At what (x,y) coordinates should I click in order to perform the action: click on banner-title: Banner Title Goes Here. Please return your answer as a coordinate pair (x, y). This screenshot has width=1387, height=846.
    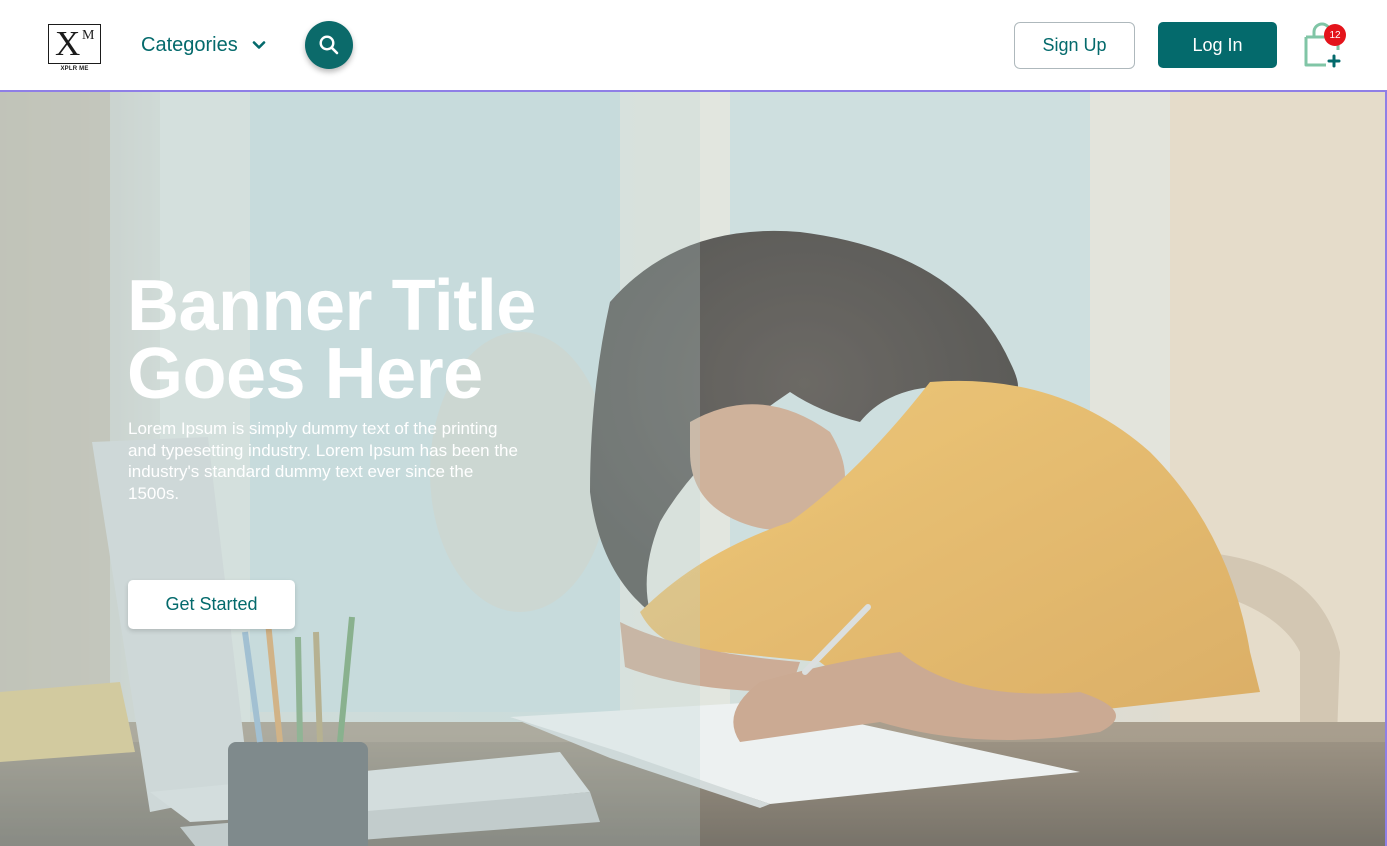
    Looking at the image, I should click on (367, 340).